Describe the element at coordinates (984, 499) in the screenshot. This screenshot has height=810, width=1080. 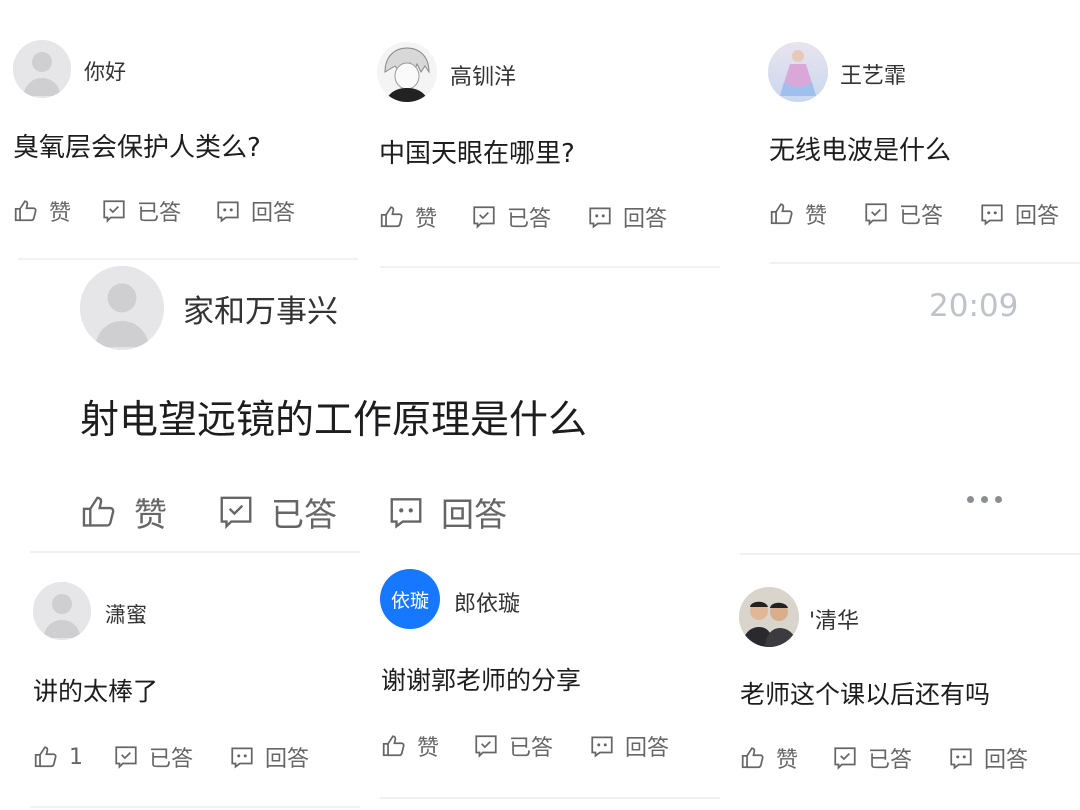
I see `more-dots-icon` at that location.